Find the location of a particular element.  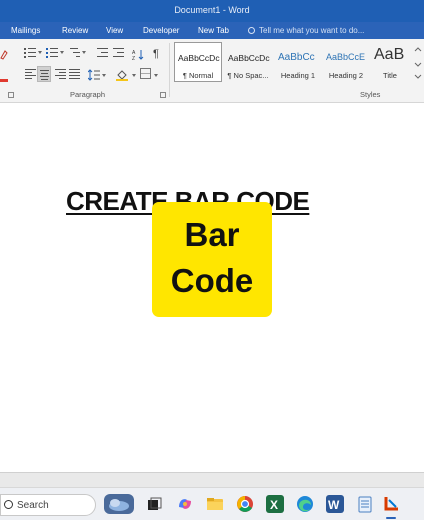

badge-line-2: Code is located at coordinates (212, 280).